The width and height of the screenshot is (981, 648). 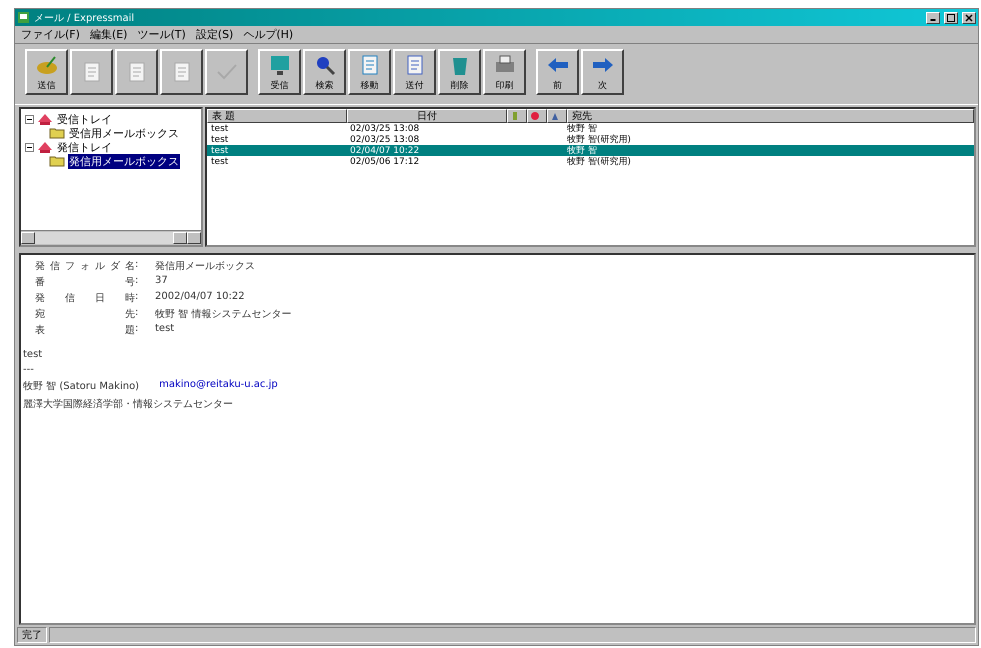 I want to click on minimize-button, so click(x=933, y=18).